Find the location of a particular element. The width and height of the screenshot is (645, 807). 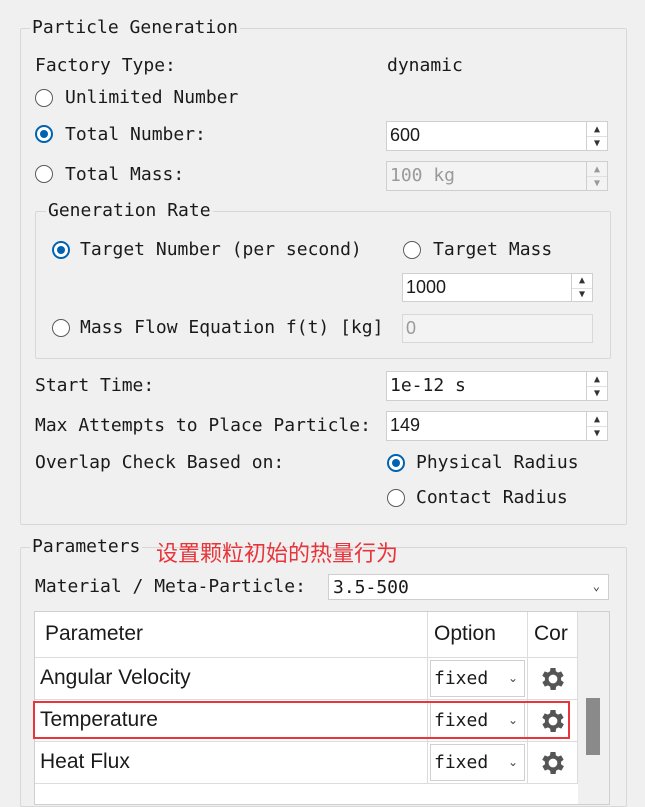

row-parameter-name: Heat Flux is located at coordinates (85, 761).